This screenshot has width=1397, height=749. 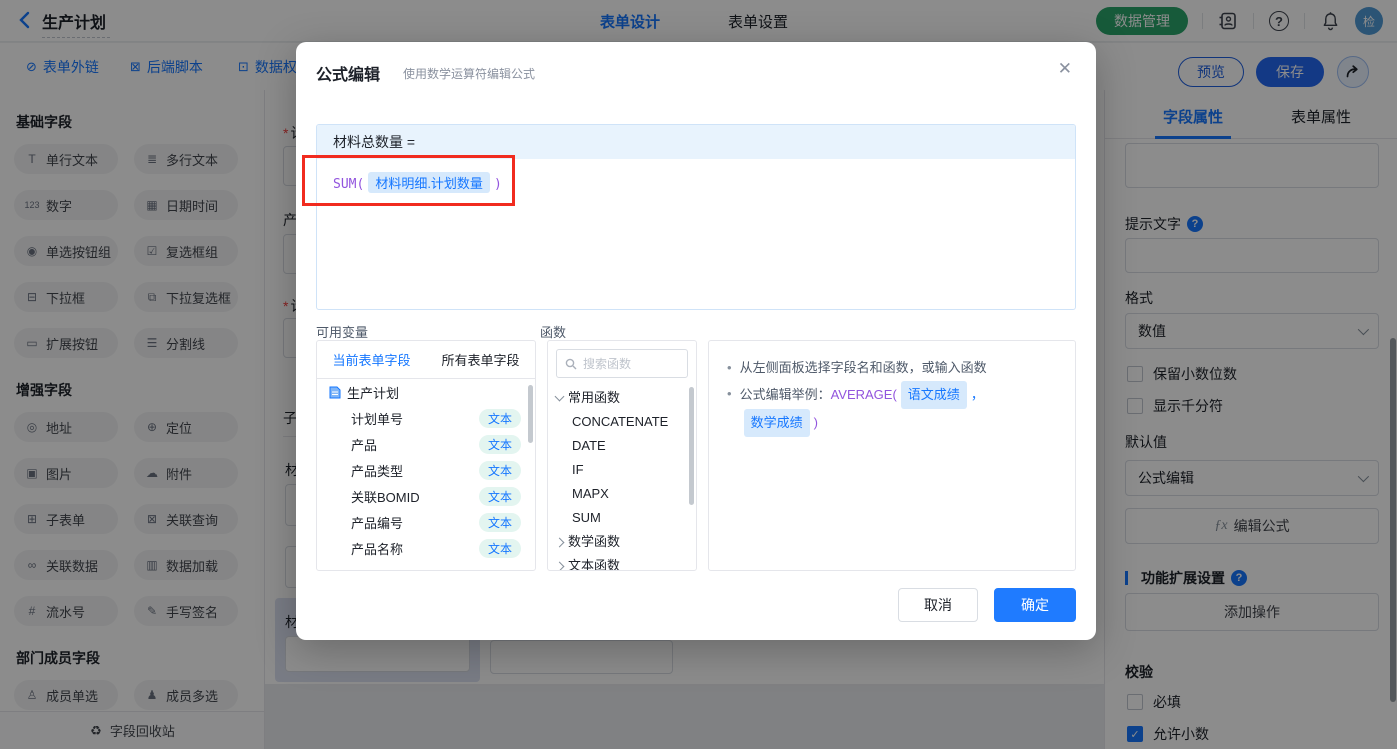 I want to click on help-text: 从左侧面板选择字段名和函数，或输入函数, so click(x=863, y=367).